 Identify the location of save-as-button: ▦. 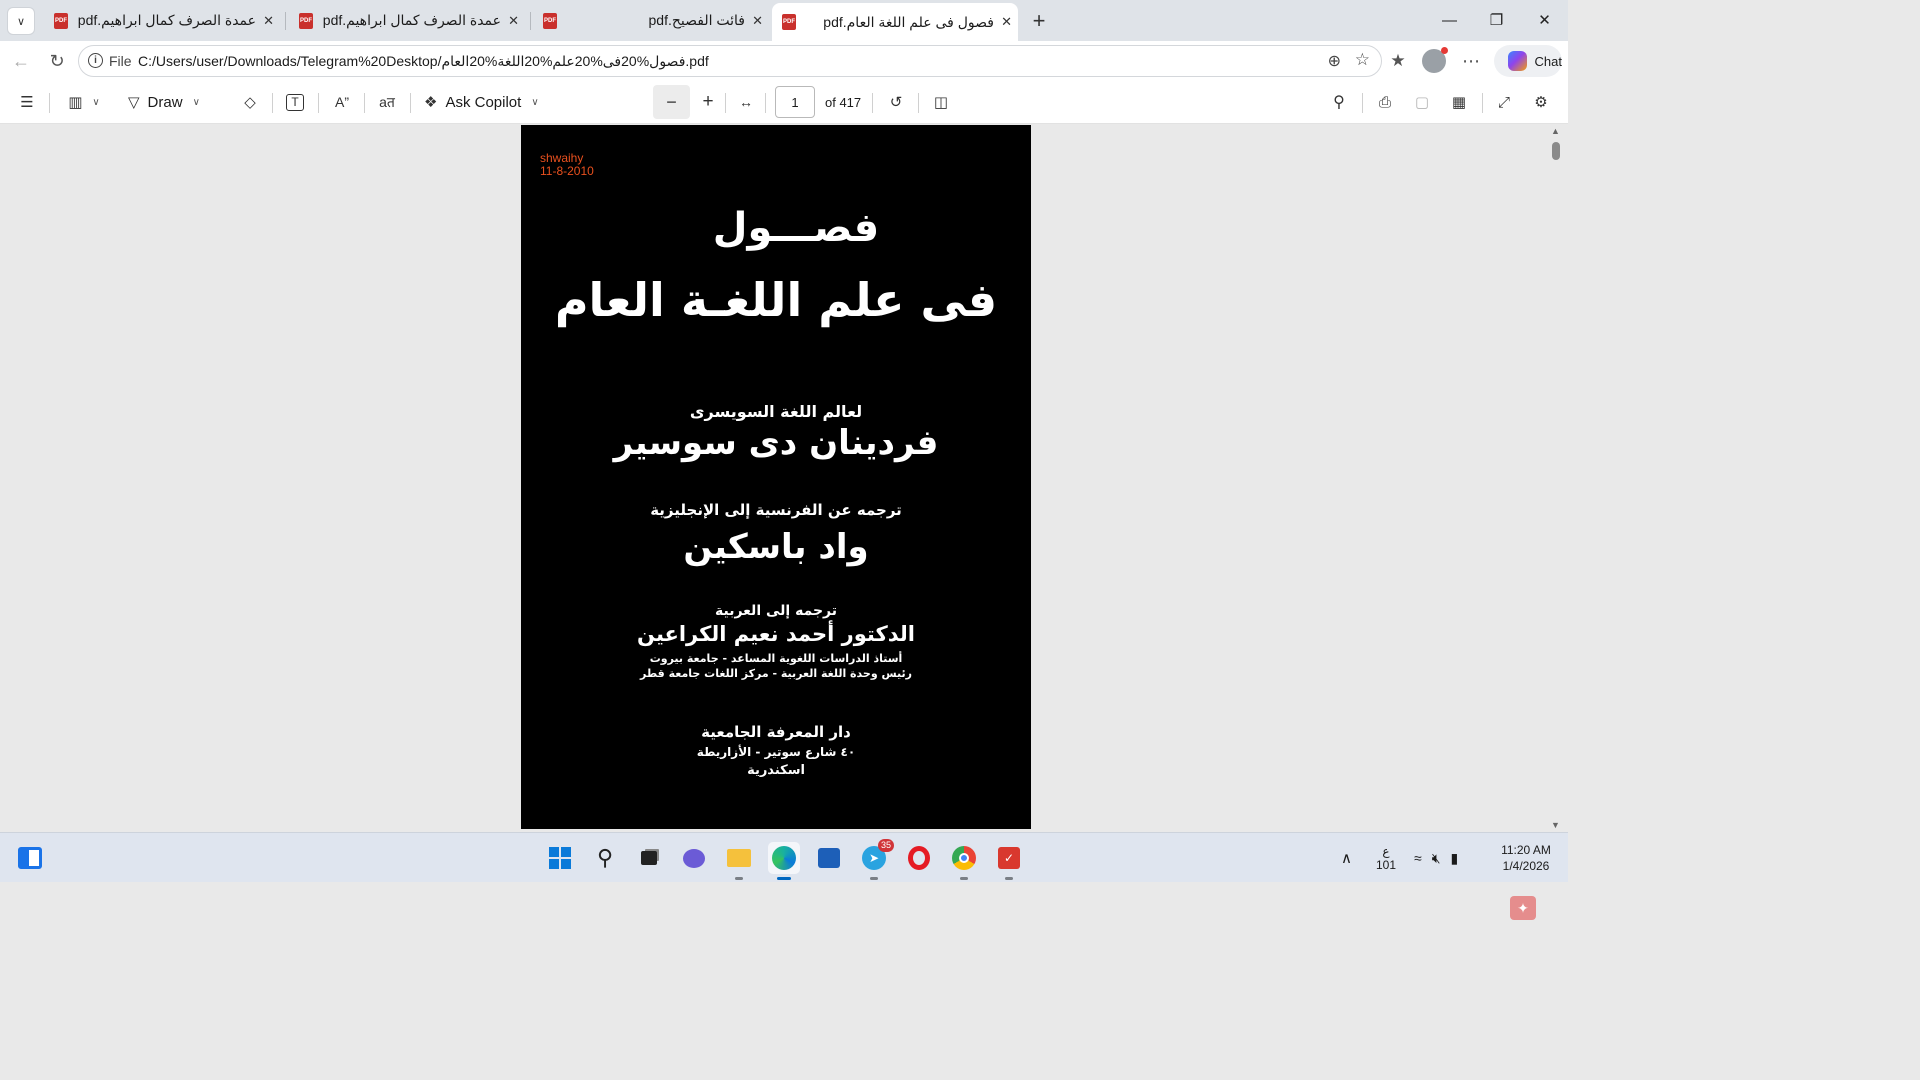
(1459, 102).